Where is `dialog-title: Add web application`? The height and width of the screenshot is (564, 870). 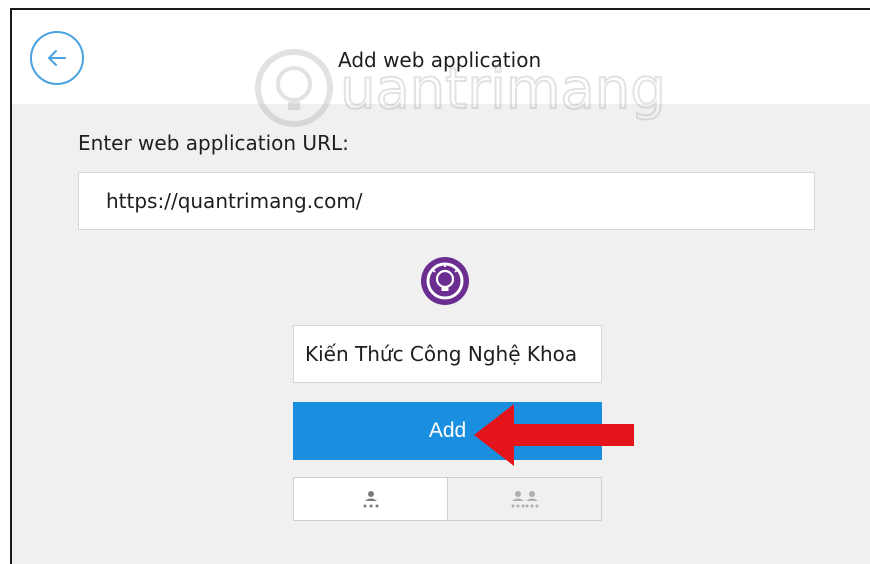 dialog-title: Add web application is located at coordinates (440, 60).